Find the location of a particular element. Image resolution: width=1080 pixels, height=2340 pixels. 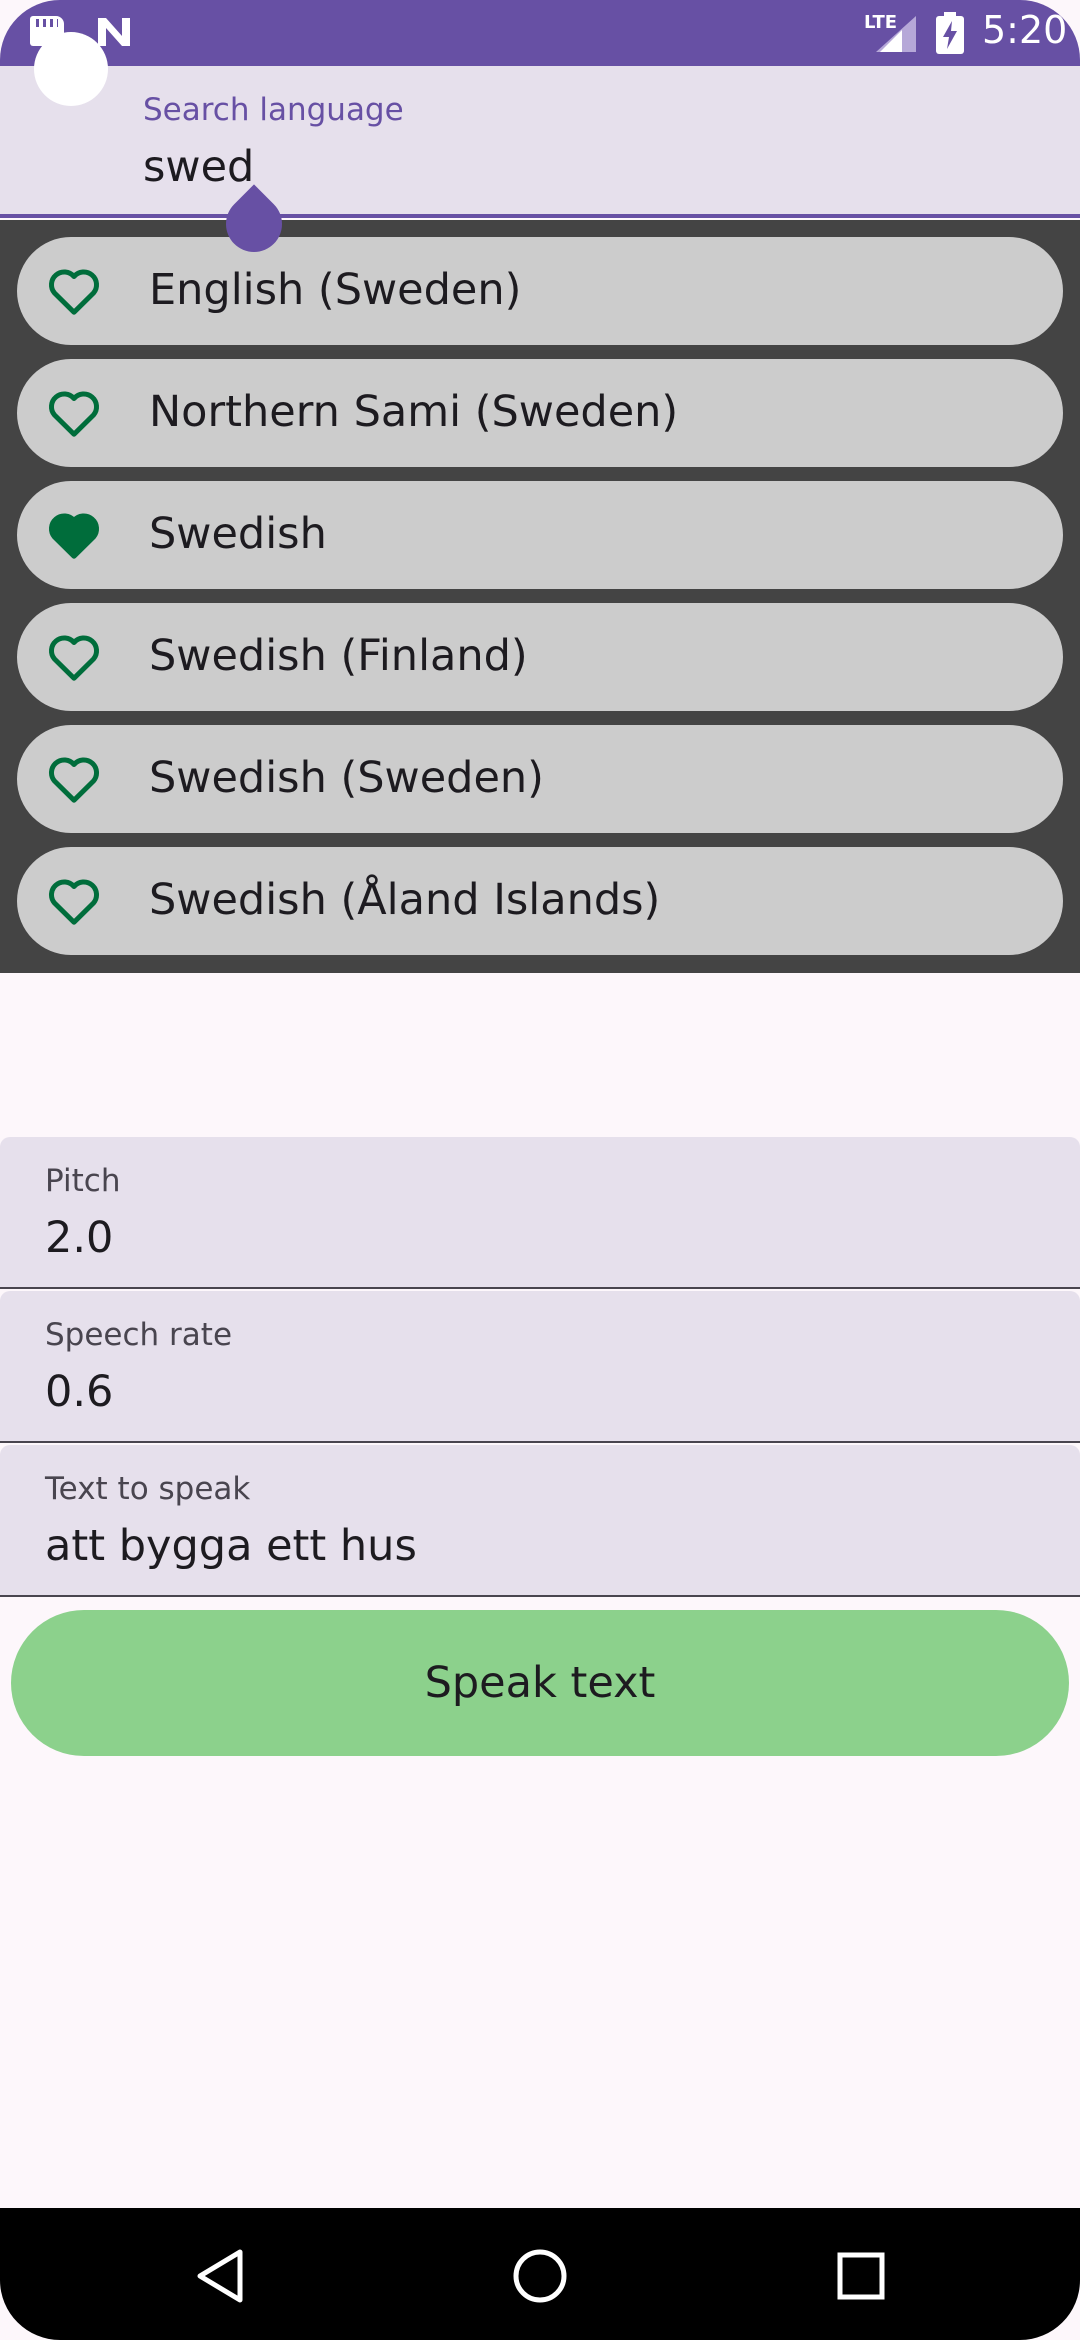

language-item: Northern Sami (Sweden) is located at coordinates (540, 413).